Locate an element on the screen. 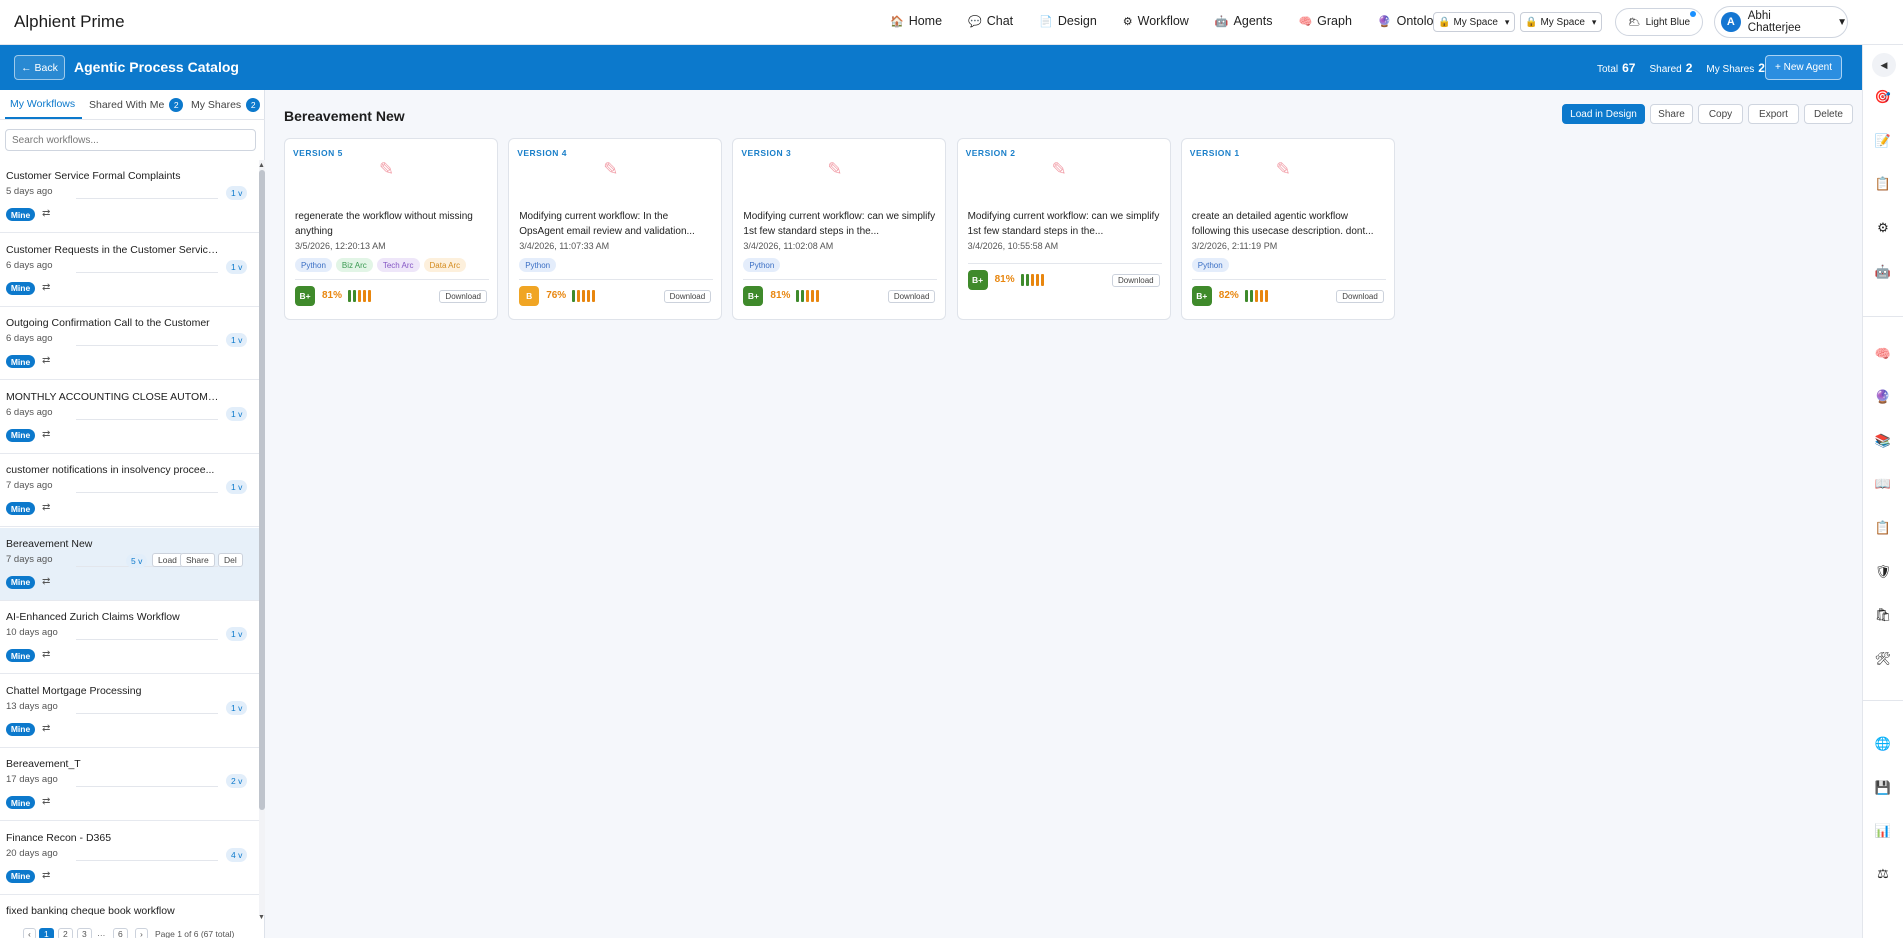 The height and width of the screenshot is (938, 1903). back-button: ← Back is located at coordinates (39, 67).